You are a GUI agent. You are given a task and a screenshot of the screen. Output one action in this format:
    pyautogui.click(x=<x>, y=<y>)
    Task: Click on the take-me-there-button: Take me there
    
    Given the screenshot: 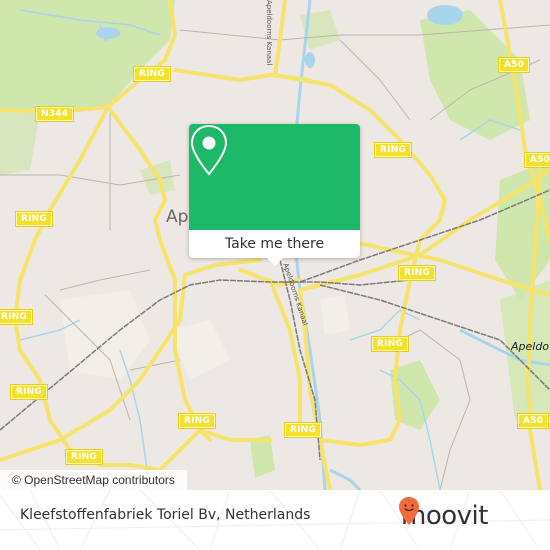 What is the action you would take?
    pyautogui.click(x=274, y=244)
    